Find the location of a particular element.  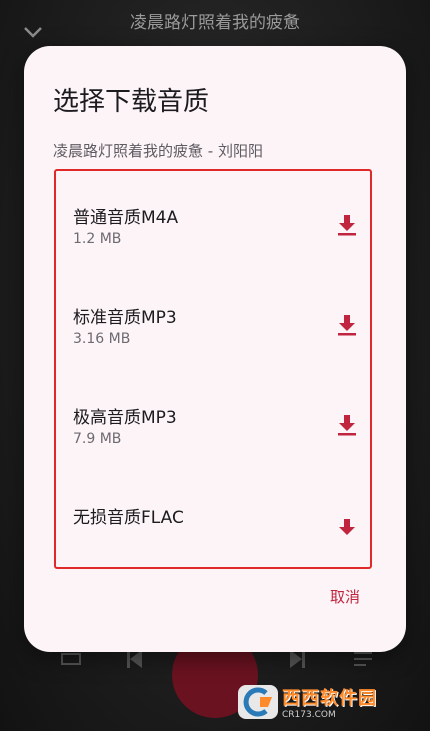

option-size: 7.9 MB is located at coordinates (97, 439).